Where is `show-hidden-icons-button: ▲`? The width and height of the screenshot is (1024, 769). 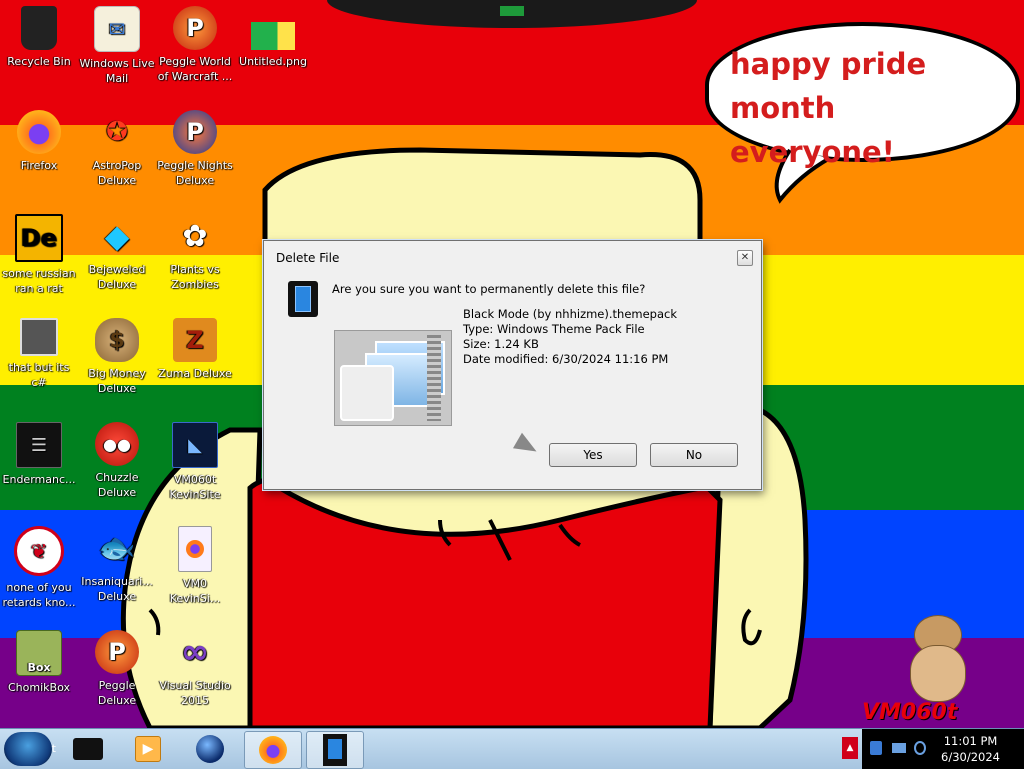 show-hidden-icons-button: ▲ is located at coordinates (850, 748).